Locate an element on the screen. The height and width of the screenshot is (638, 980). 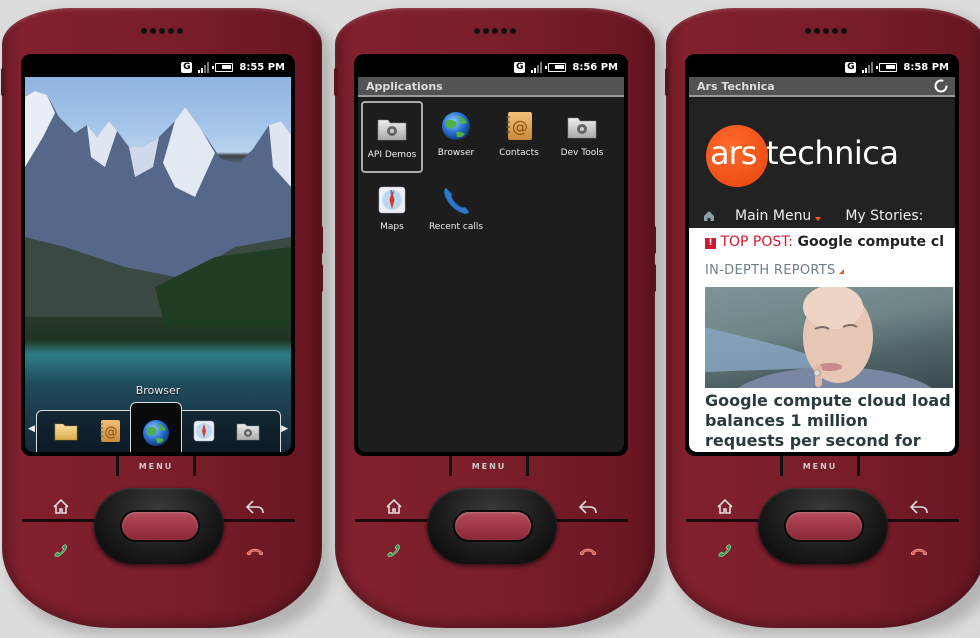
window-title-bar: Applications is located at coordinates (491, 87).